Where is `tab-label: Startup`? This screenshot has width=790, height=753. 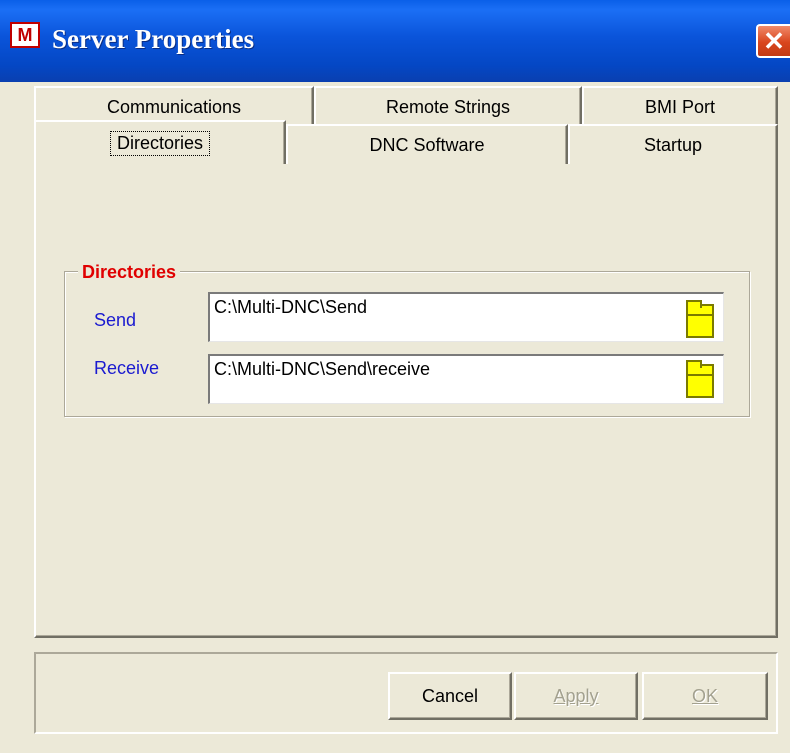 tab-label: Startup is located at coordinates (673, 144).